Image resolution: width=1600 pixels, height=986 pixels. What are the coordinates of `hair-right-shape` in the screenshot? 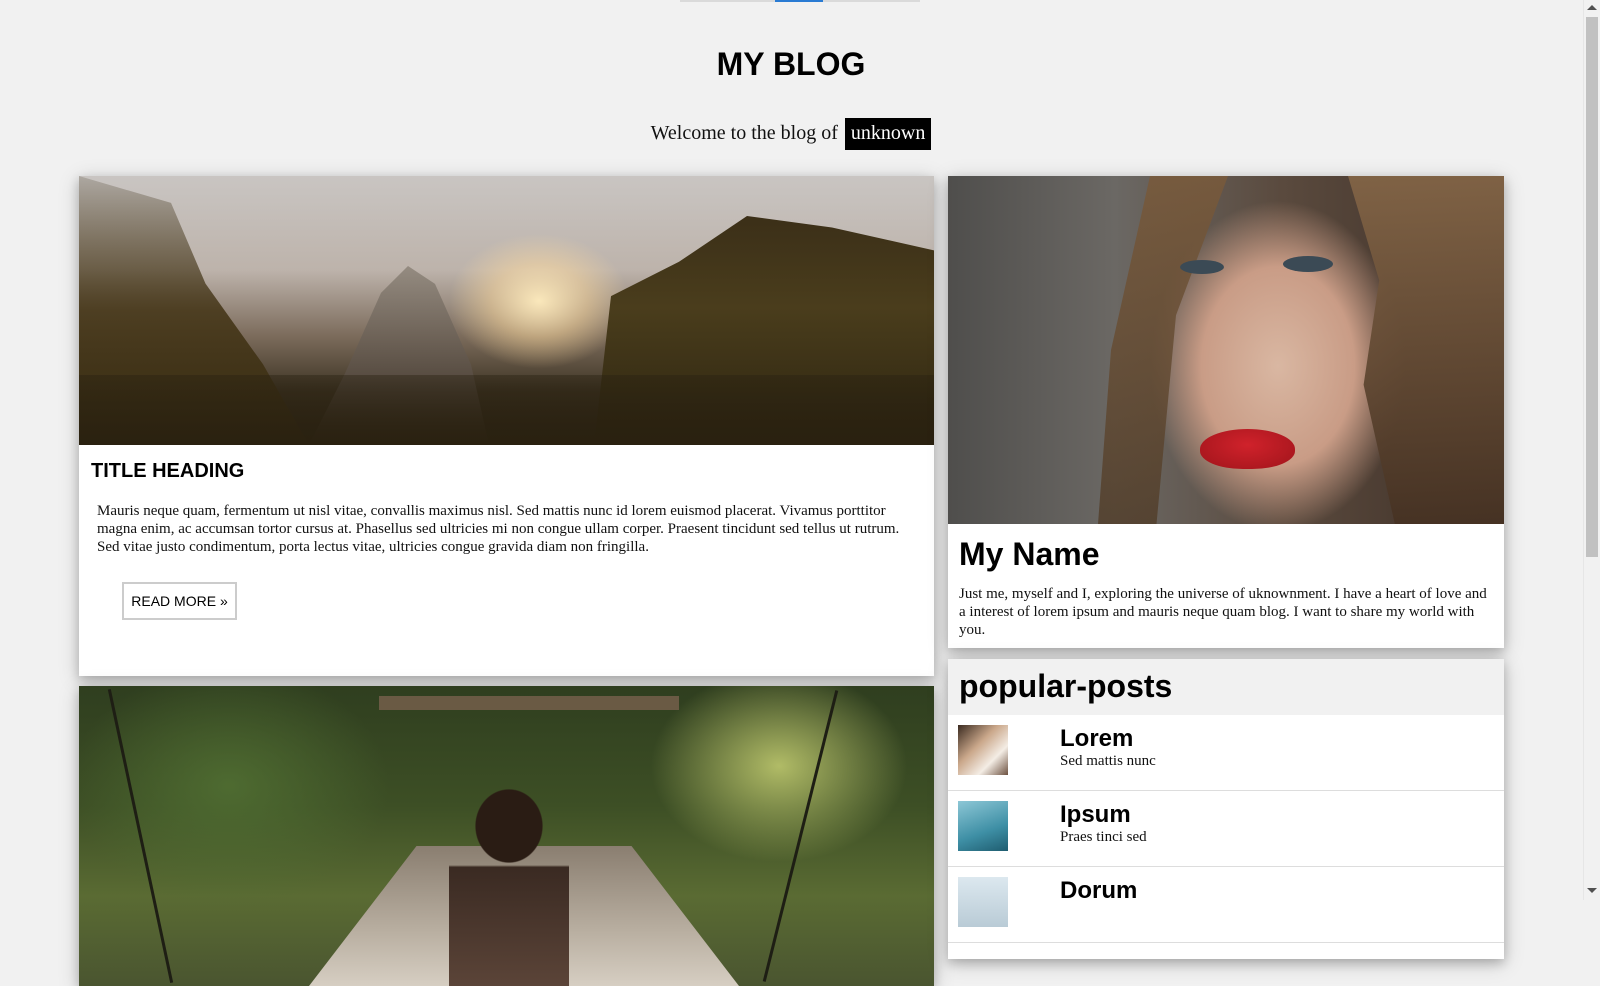 It's located at (1426, 350).